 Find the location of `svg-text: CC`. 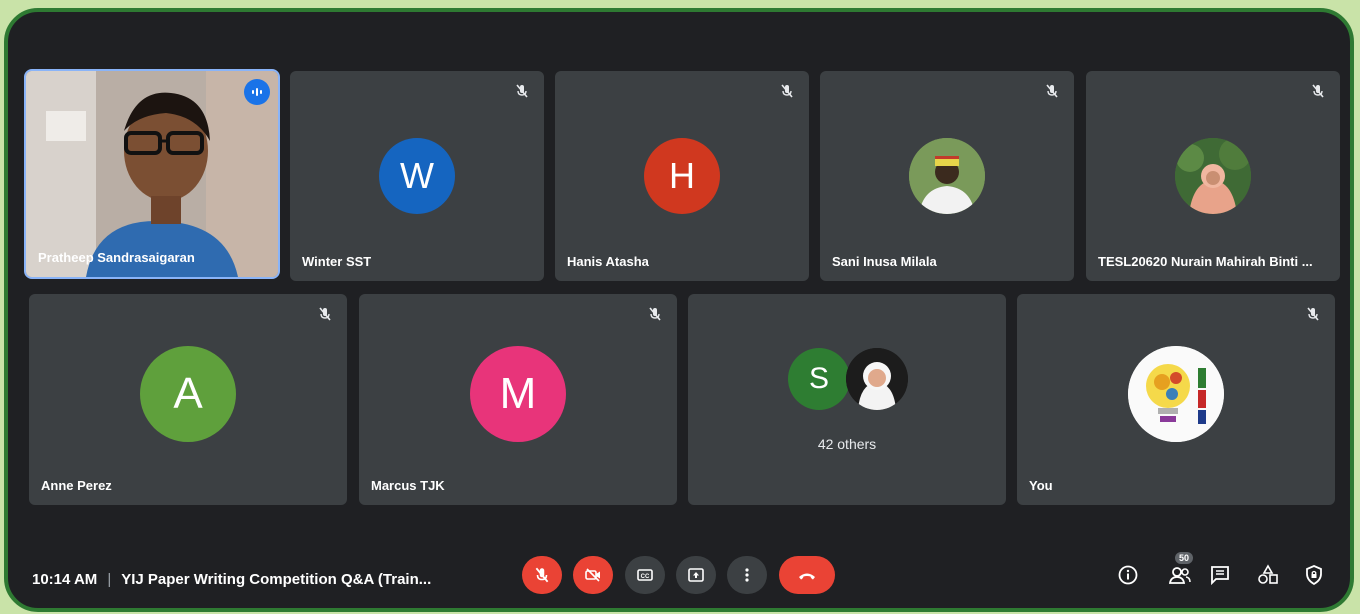

svg-text: CC is located at coordinates (645, 577).